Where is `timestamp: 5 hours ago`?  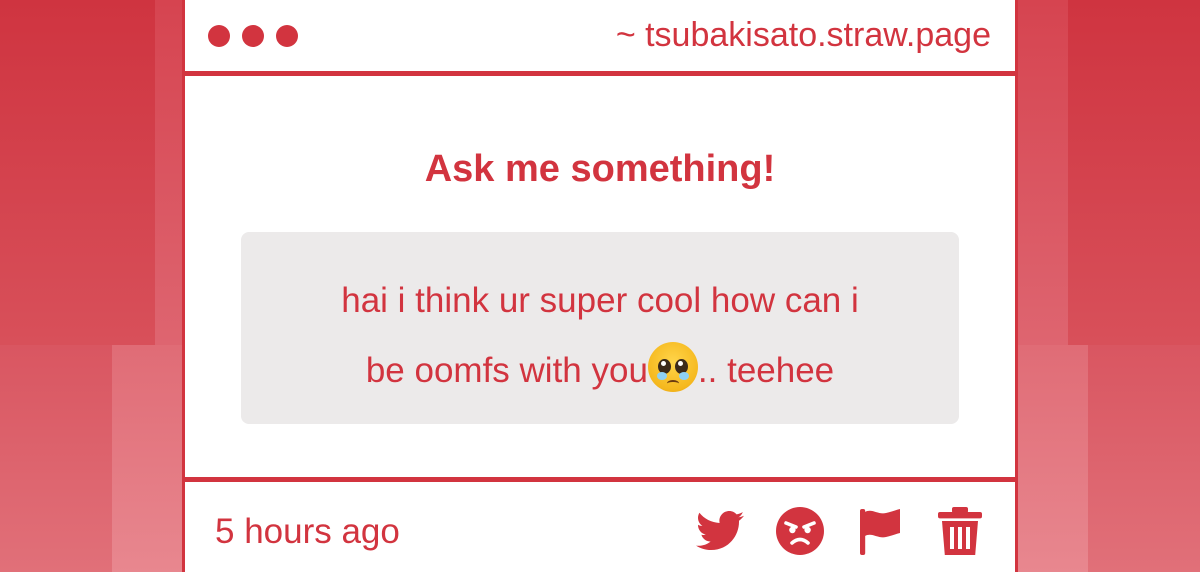
timestamp: 5 hours ago is located at coordinates (307, 531).